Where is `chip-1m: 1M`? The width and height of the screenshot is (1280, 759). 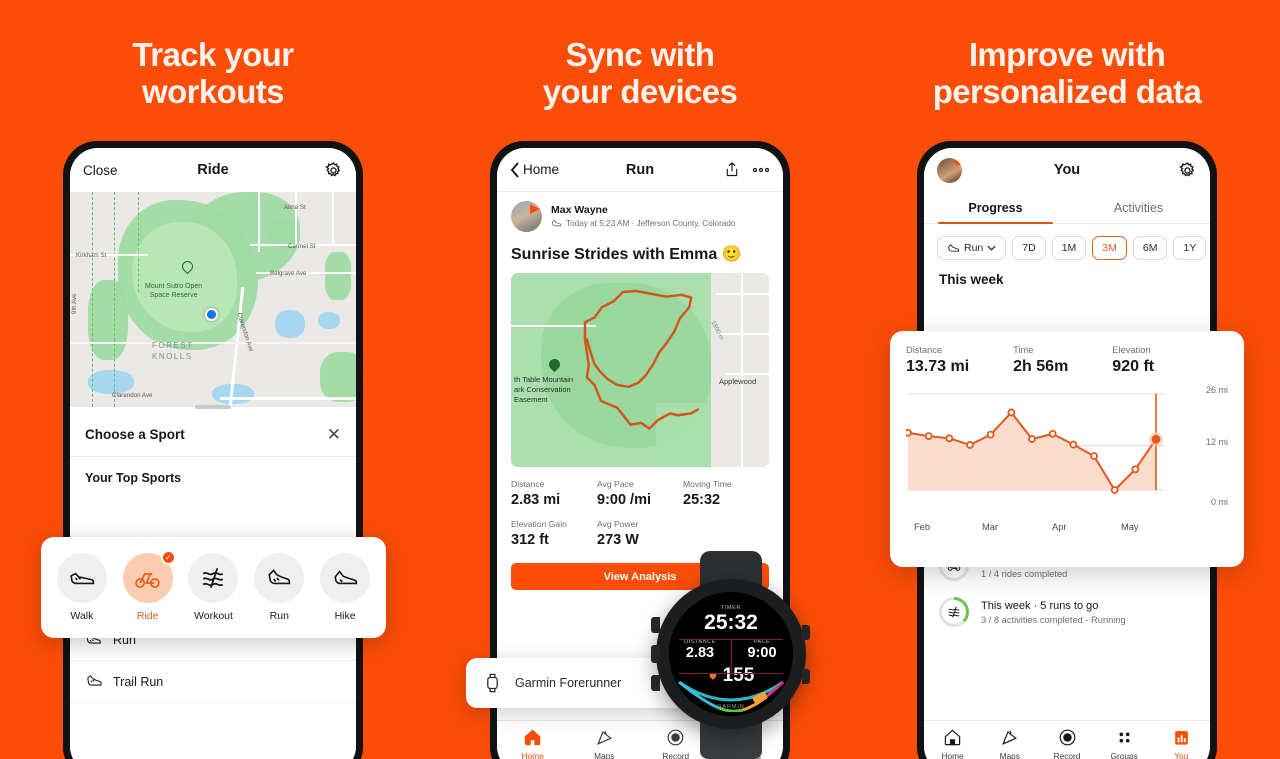
chip-1m: 1M is located at coordinates (1069, 248).